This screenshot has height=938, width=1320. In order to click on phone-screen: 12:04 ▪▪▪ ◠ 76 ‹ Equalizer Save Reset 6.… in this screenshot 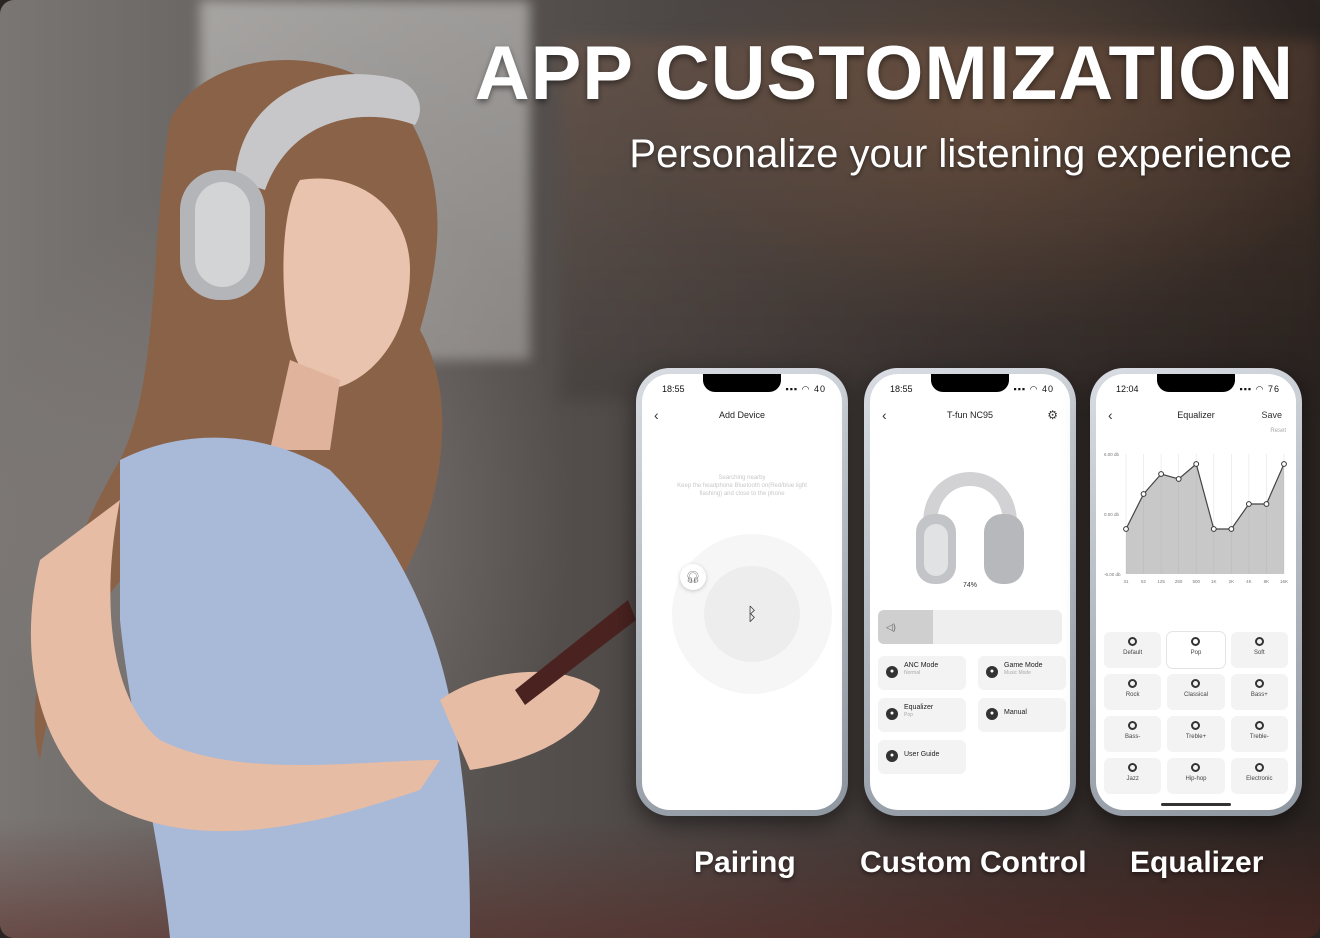, I will do `click(1196, 592)`.